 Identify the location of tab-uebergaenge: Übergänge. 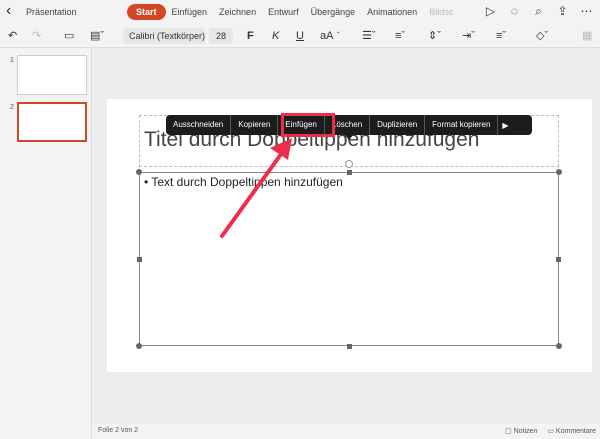
(333, 12).